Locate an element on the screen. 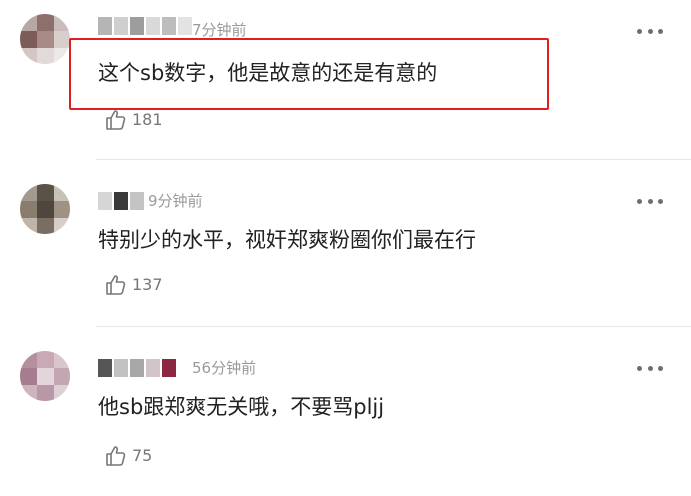  comment-text: 他sb跟郑爽无关哦，不要骂pljj is located at coordinates (241, 407).